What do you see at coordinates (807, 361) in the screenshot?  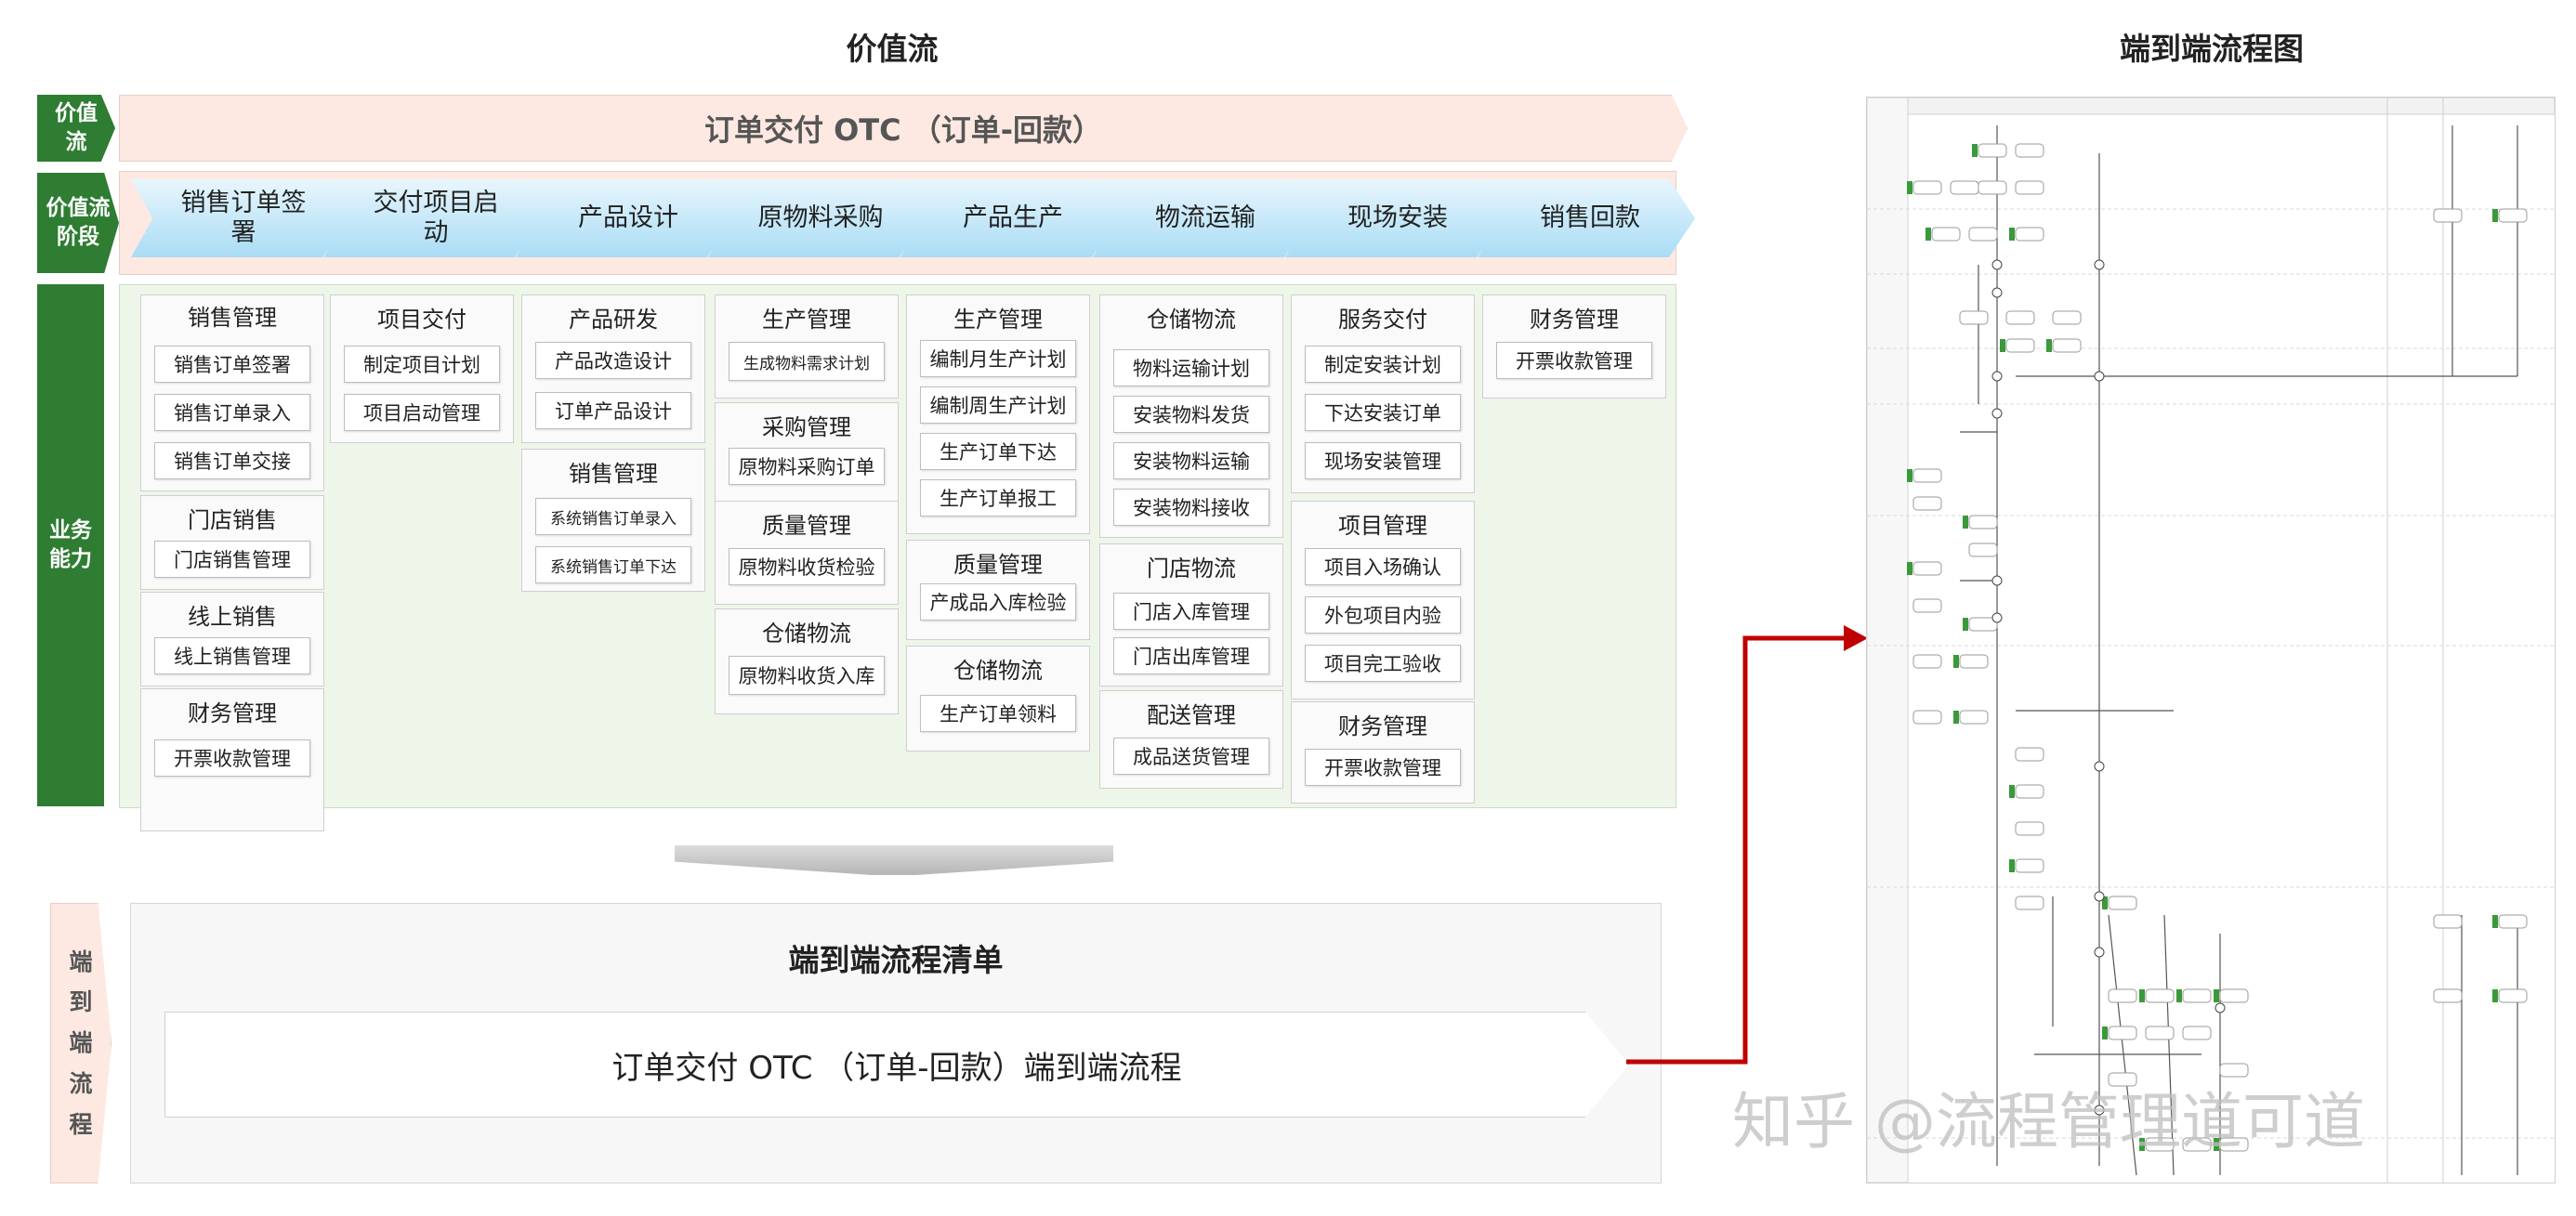 I see `capability-item: 生成物料需求计划` at bounding box center [807, 361].